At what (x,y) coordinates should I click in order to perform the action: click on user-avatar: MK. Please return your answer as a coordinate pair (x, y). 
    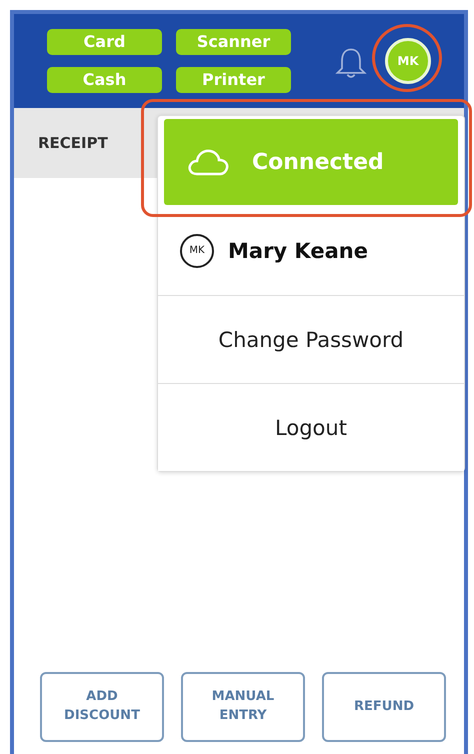
    Looking at the image, I should click on (197, 251).